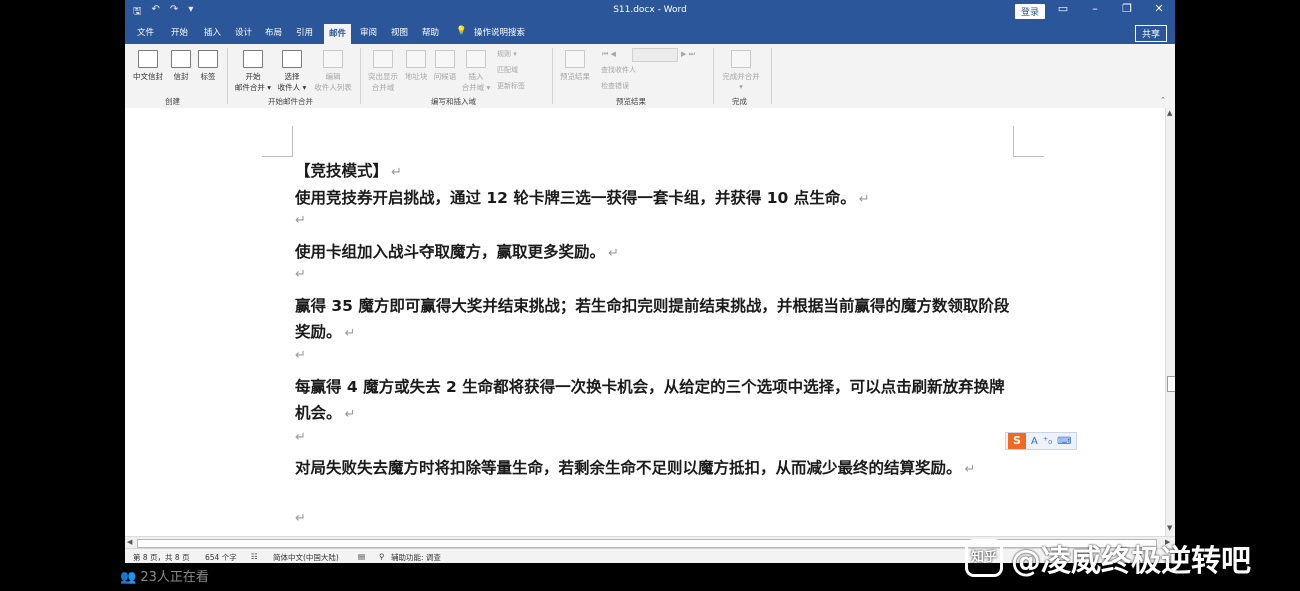 The width and height of the screenshot is (1300, 591). Describe the element at coordinates (333, 71) in the screenshot. I see `edit-recipient-list-button: 编辑 收件人列表` at that location.